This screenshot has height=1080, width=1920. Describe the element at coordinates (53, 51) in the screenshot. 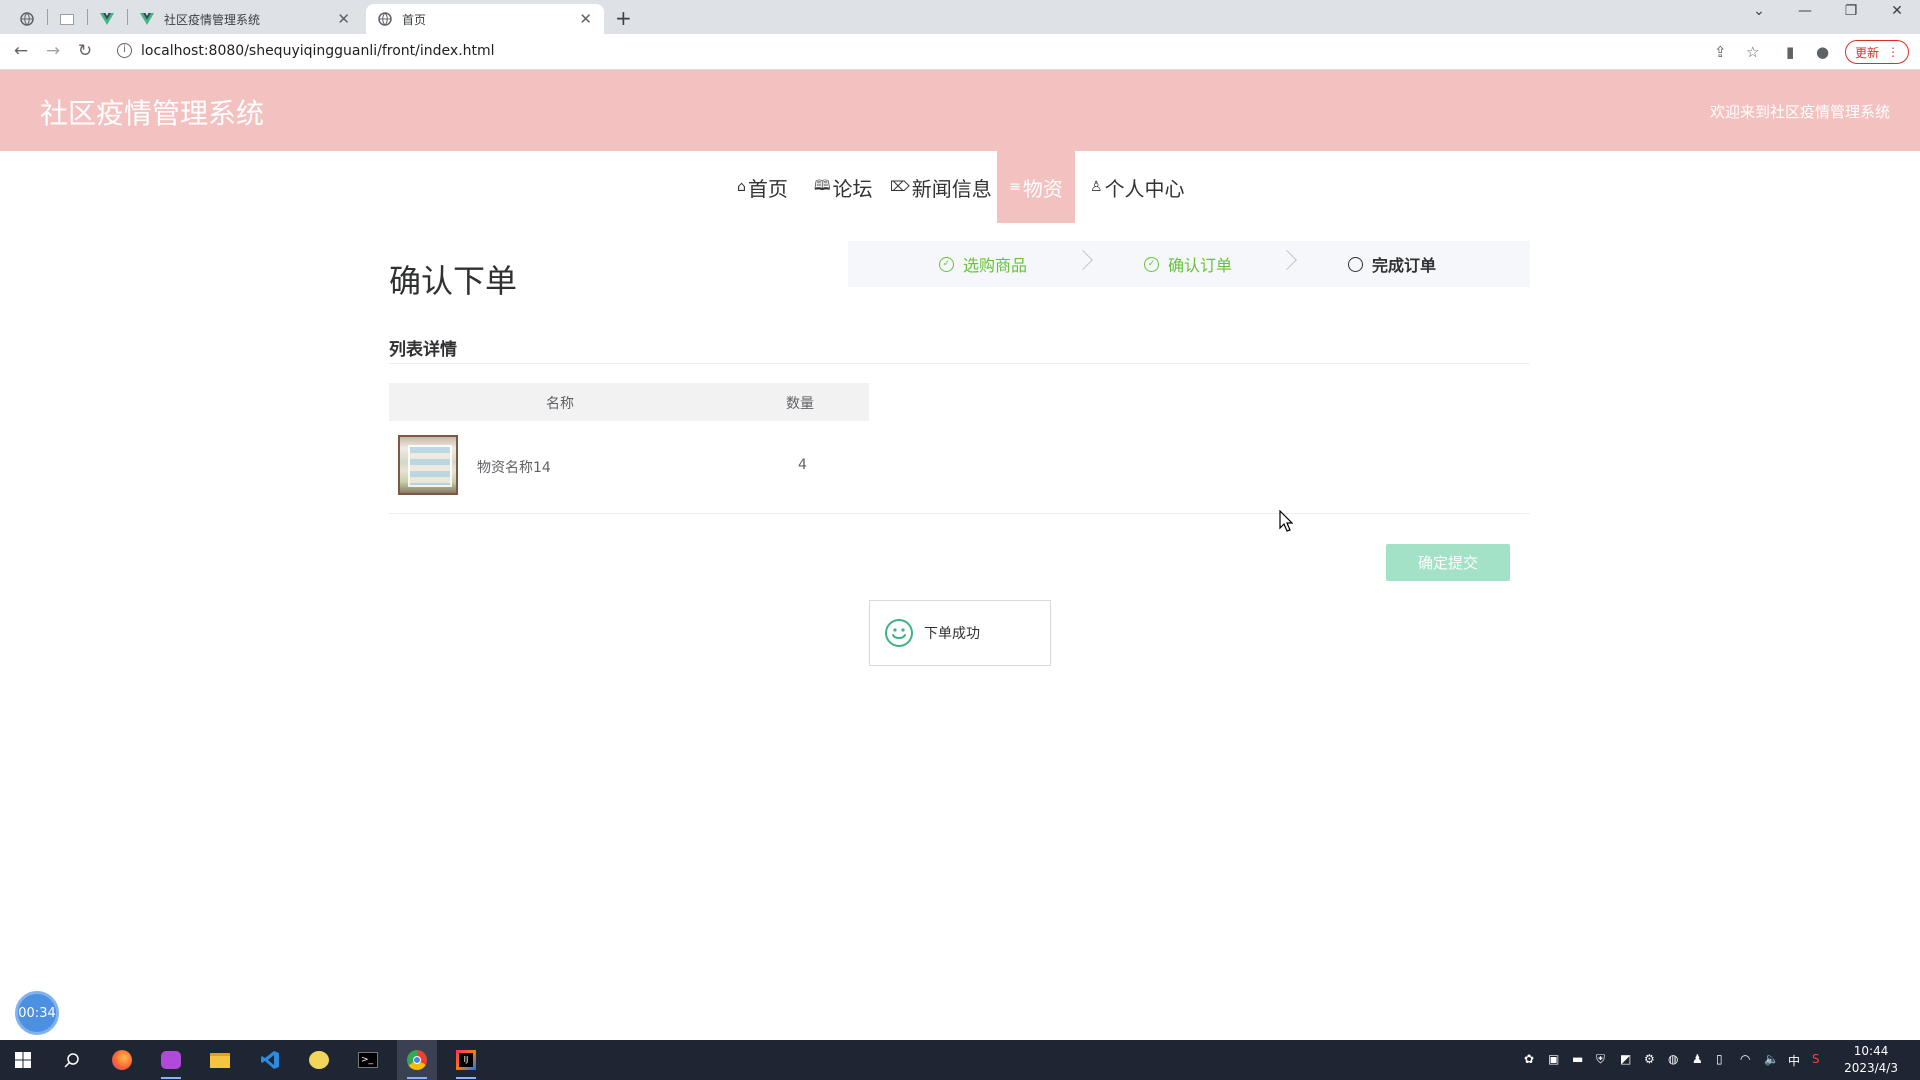

I see `forward-button: →` at that location.